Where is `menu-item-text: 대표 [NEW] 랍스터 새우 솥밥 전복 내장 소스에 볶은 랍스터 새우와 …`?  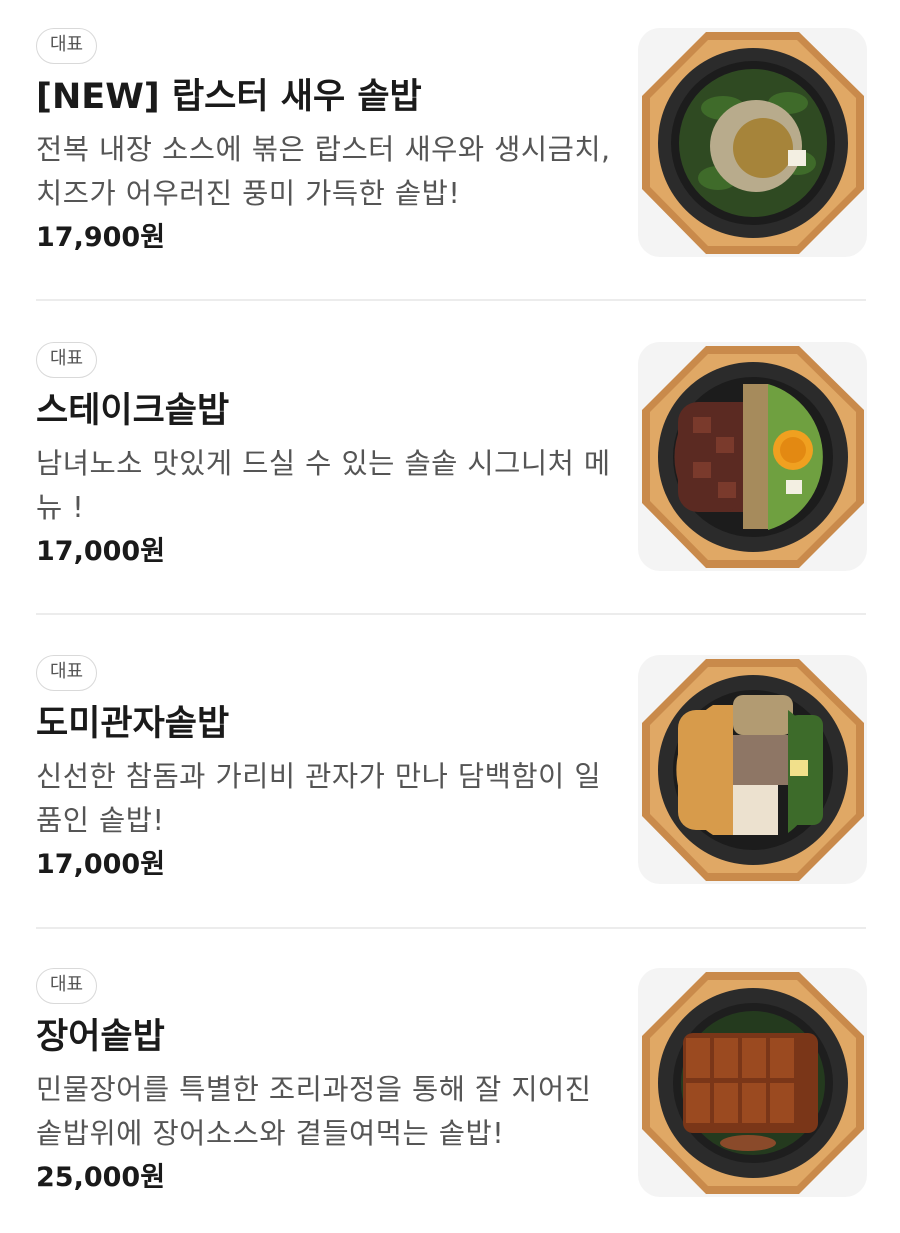
menu-item-text: 대표 [NEW] 랍스터 새우 솥밥 전복 내장 소스에 볶은 랍스터 새우와 … is located at coordinates (326, 143).